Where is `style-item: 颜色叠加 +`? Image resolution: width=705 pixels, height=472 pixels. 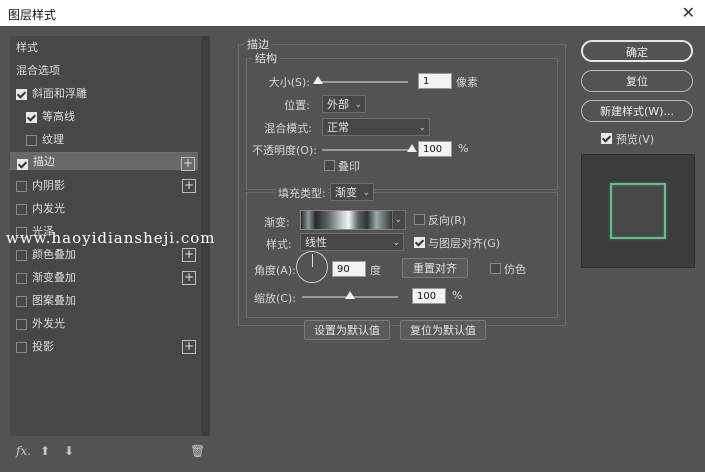
style-item: 颜色叠加 + is located at coordinates (104, 255).